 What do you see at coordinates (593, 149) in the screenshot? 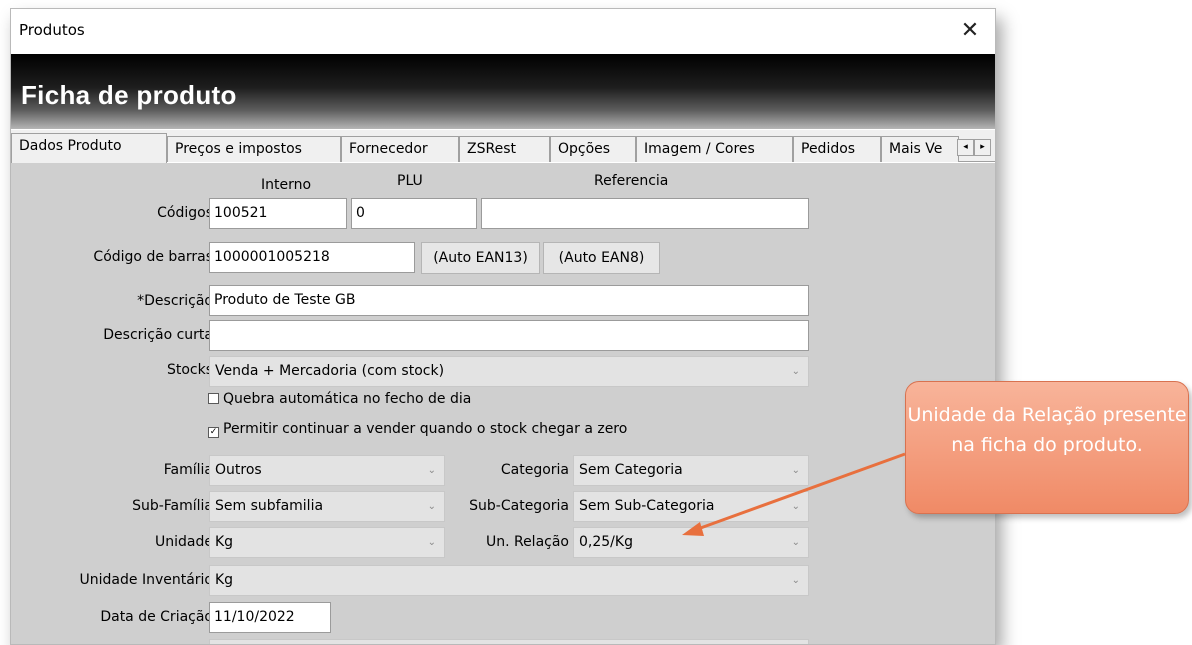
I see `tab-opcoes: Opções` at bounding box center [593, 149].